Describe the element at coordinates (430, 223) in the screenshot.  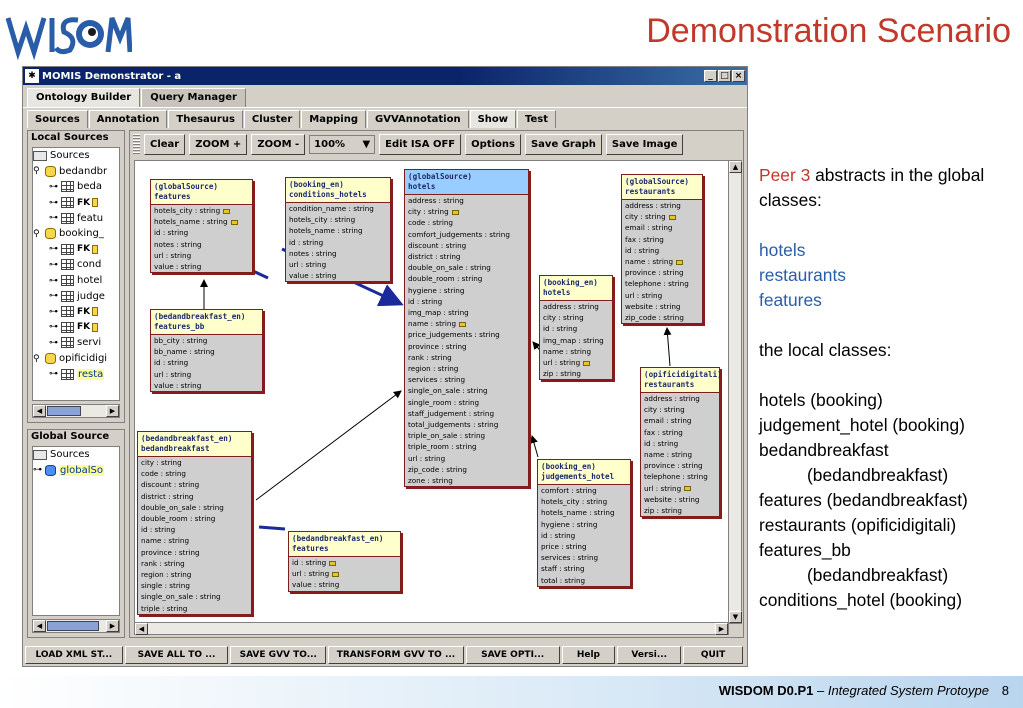
I see `attribute-label: code : string` at that location.